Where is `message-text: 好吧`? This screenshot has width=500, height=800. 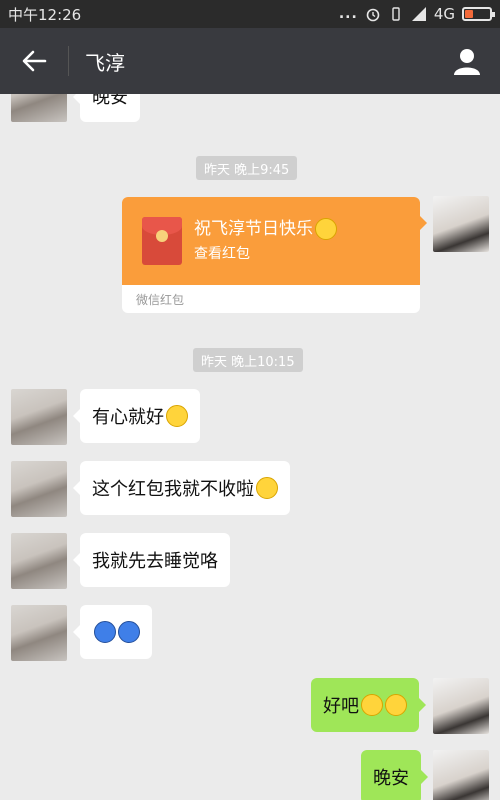 message-text: 好吧 is located at coordinates (341, 706).